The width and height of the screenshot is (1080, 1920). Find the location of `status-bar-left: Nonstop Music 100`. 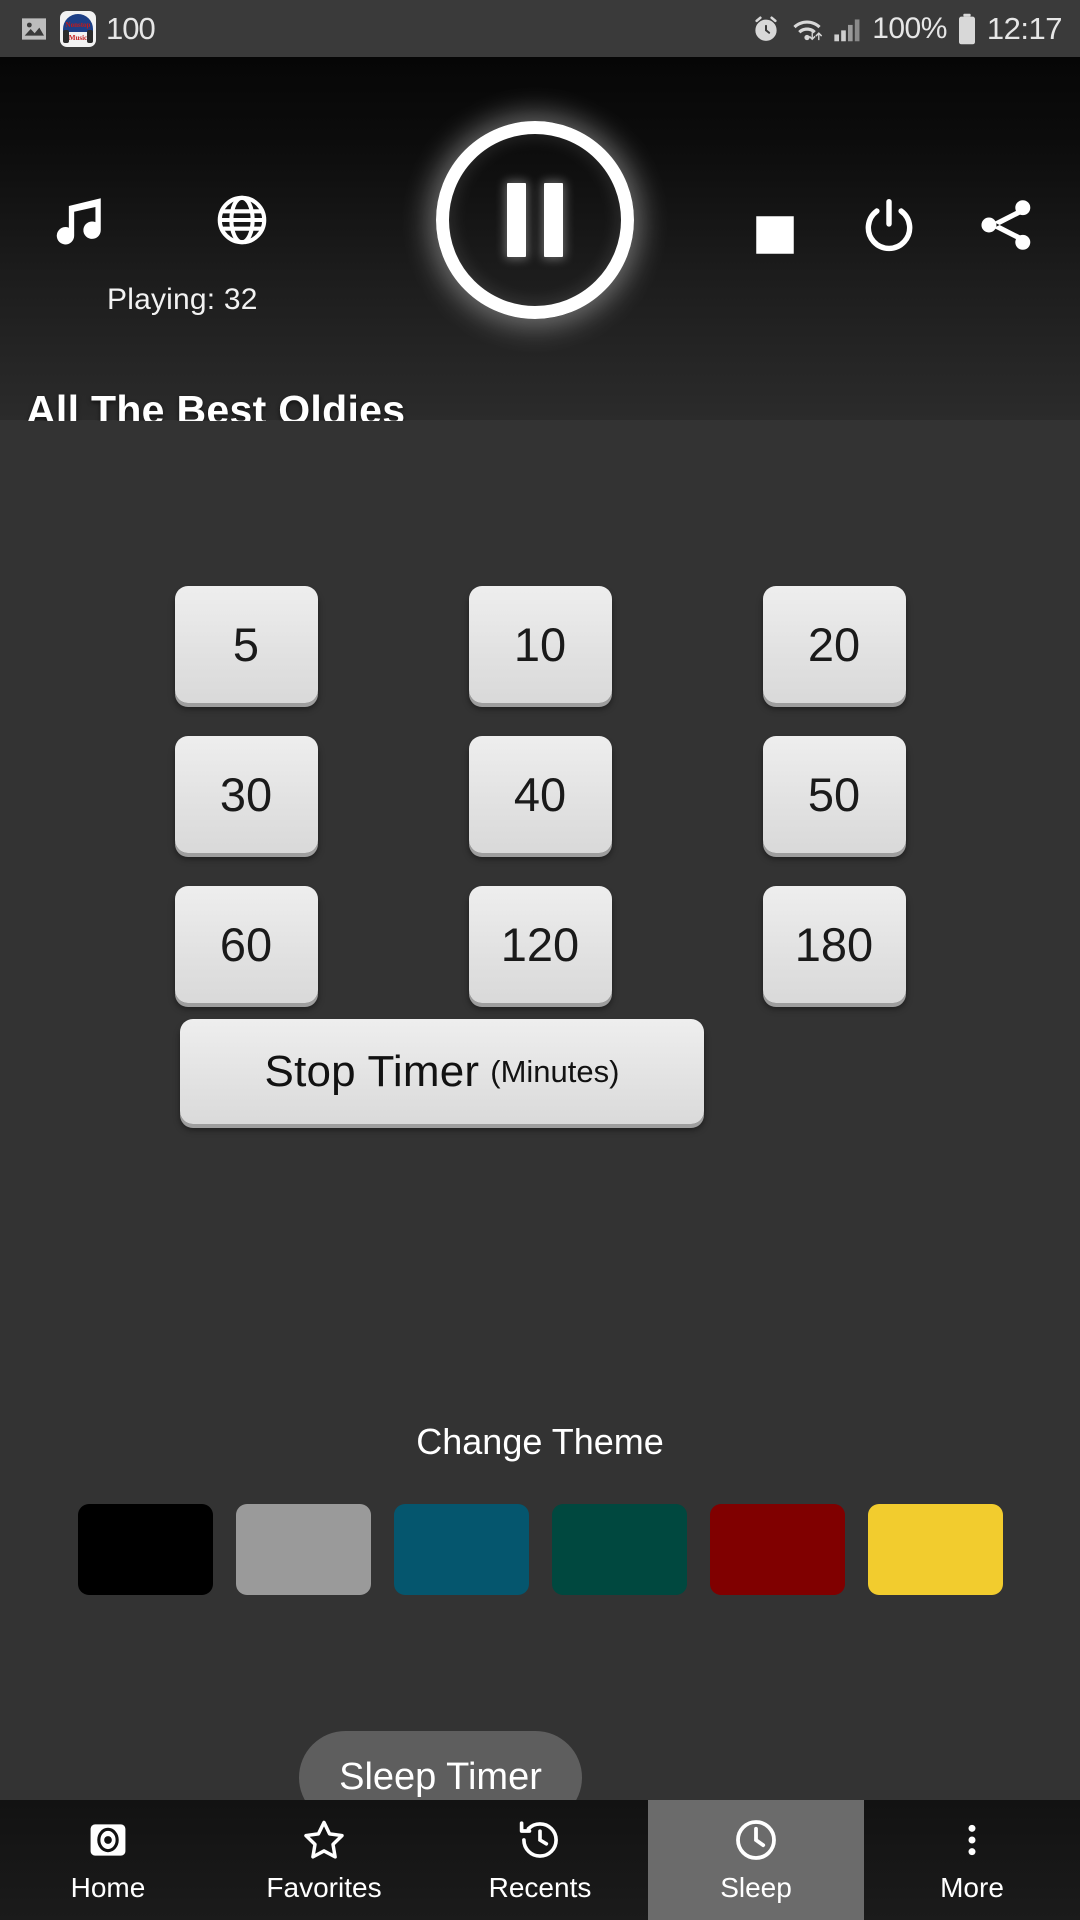

status-bar-left: Nonstop Music 100 is located at coordinates (87, 28).